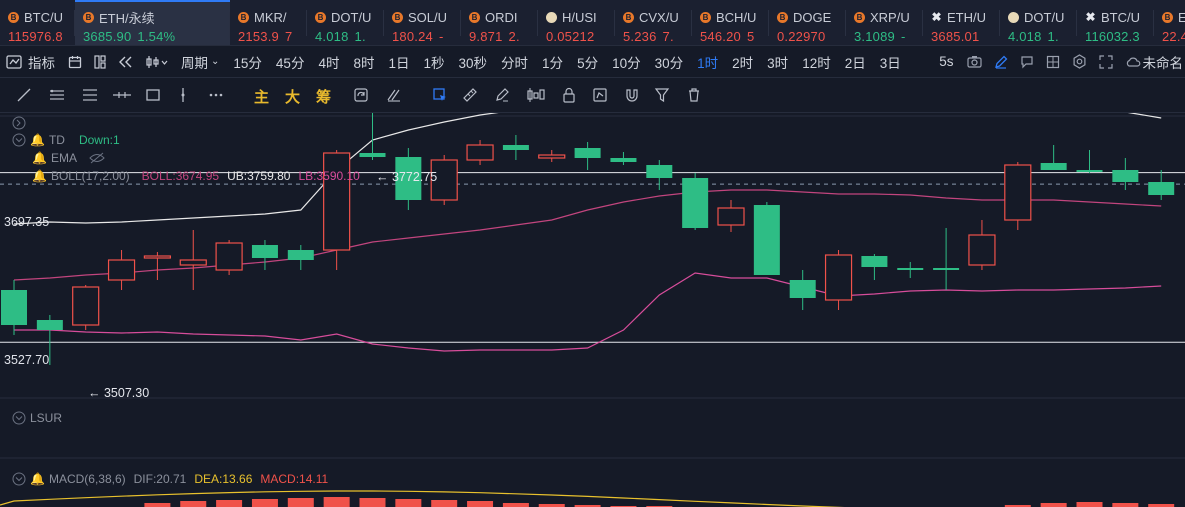  I want to click on period-option: 5分, so click(587, 62).